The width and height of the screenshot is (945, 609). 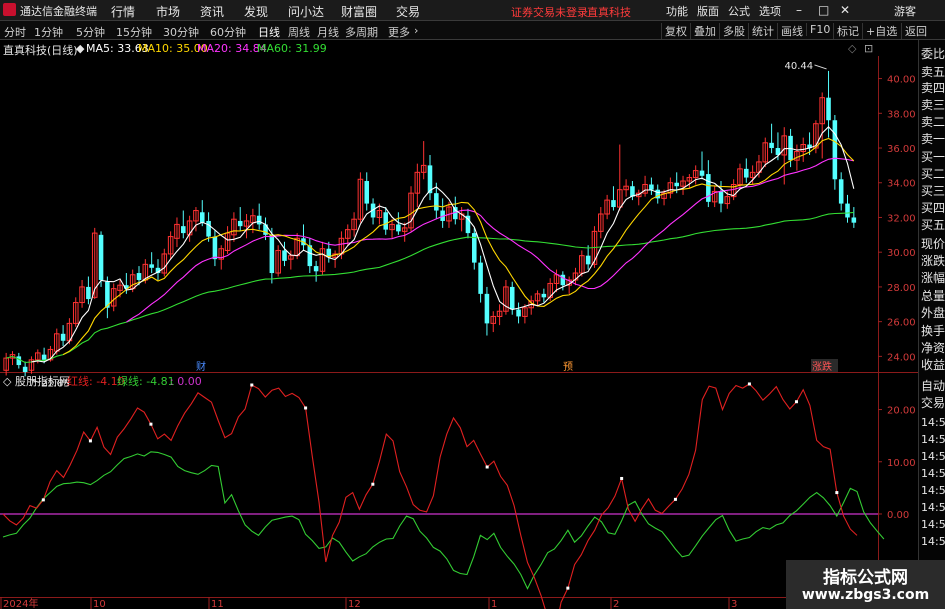 I want to click on tool-add-watchlist: +自选, so click(x=879, y=31).